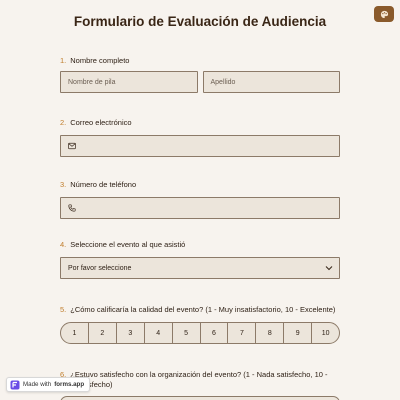 This screenshot has width=400, height=400. What do you see at coordinates (75, 333) in the screenshot?
I see `rating-option: 1` at bounding box center [75, 333].